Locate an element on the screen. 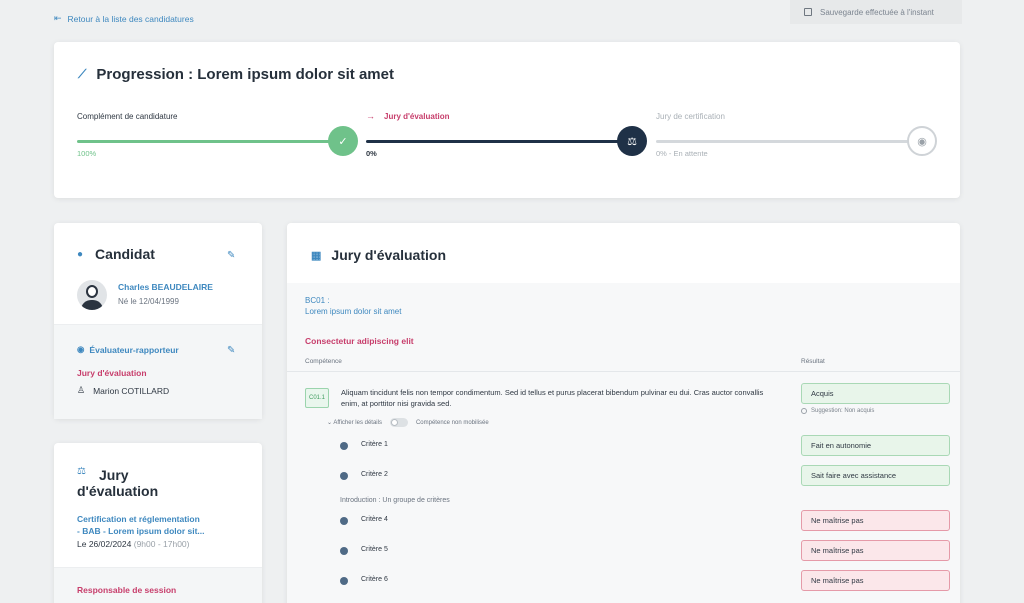 Image resolution: width=1024 pixels, height=603 pixels. save-status: Sauvegarde effectuée à l'instant is located at coordinates (876, 12).